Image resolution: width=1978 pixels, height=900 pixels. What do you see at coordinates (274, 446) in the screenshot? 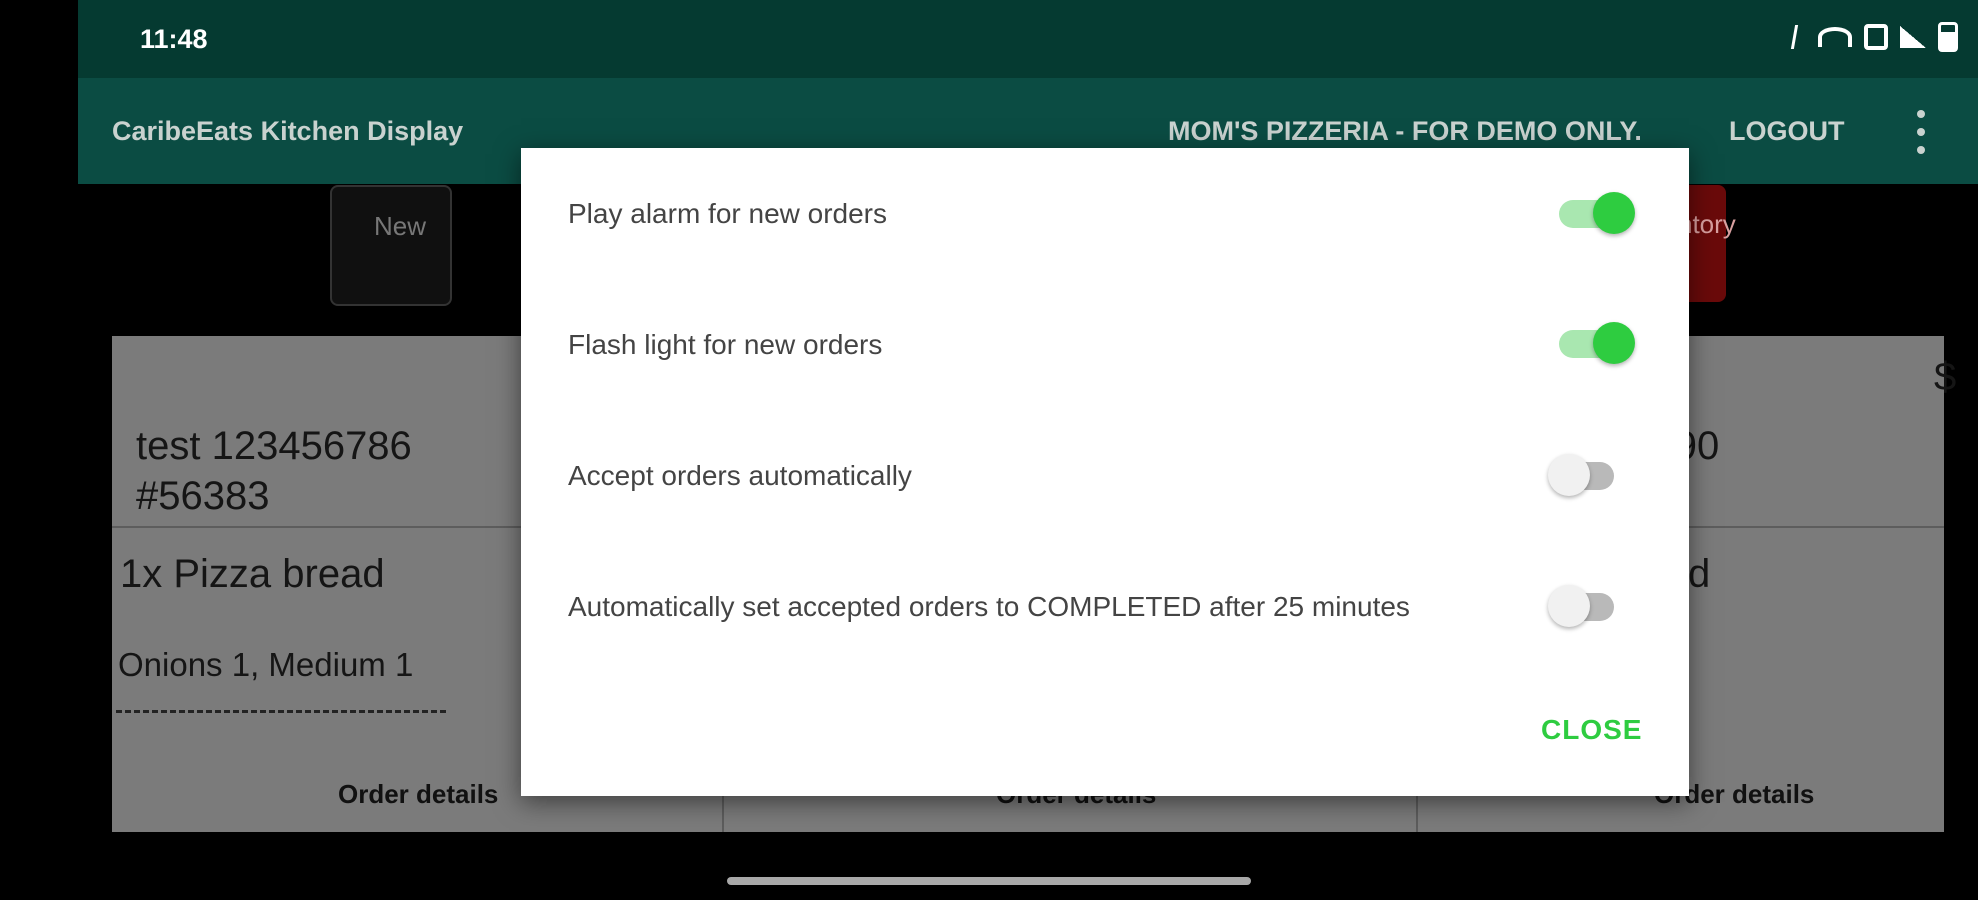
I see `order-customer-name: test 123456786` at bounding box center [274, 446].